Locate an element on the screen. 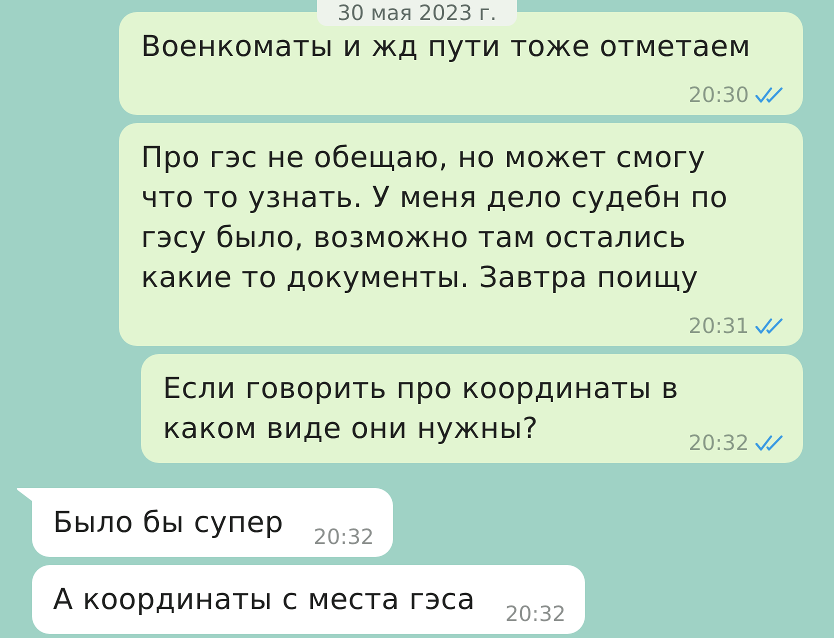 This screenshot has width=834, height=638. message-text: Военкоматы и жд пути тоже отметаем is located at coordinates (446, 46).